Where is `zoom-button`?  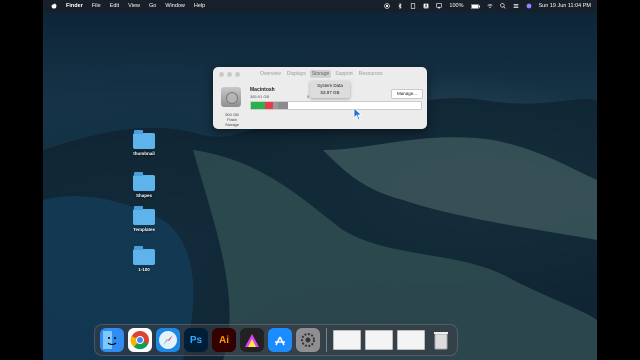 zoom-button is located at coordinates (237, 74).